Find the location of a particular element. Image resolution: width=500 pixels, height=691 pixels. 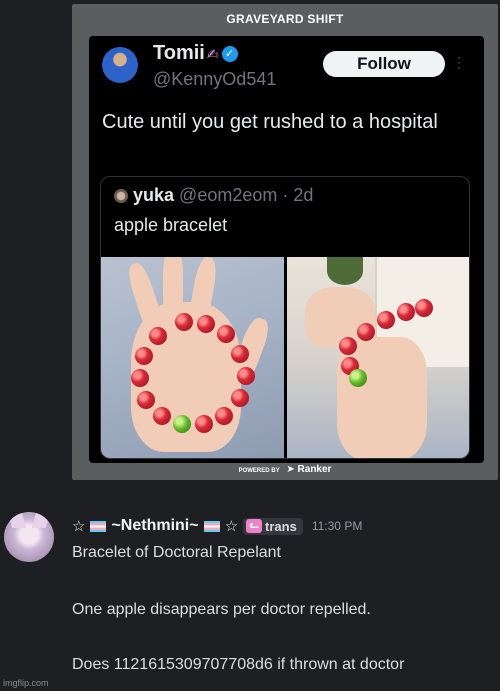

writing-hand-emoji-icon: ✍ is located at coordinates (212, 54).